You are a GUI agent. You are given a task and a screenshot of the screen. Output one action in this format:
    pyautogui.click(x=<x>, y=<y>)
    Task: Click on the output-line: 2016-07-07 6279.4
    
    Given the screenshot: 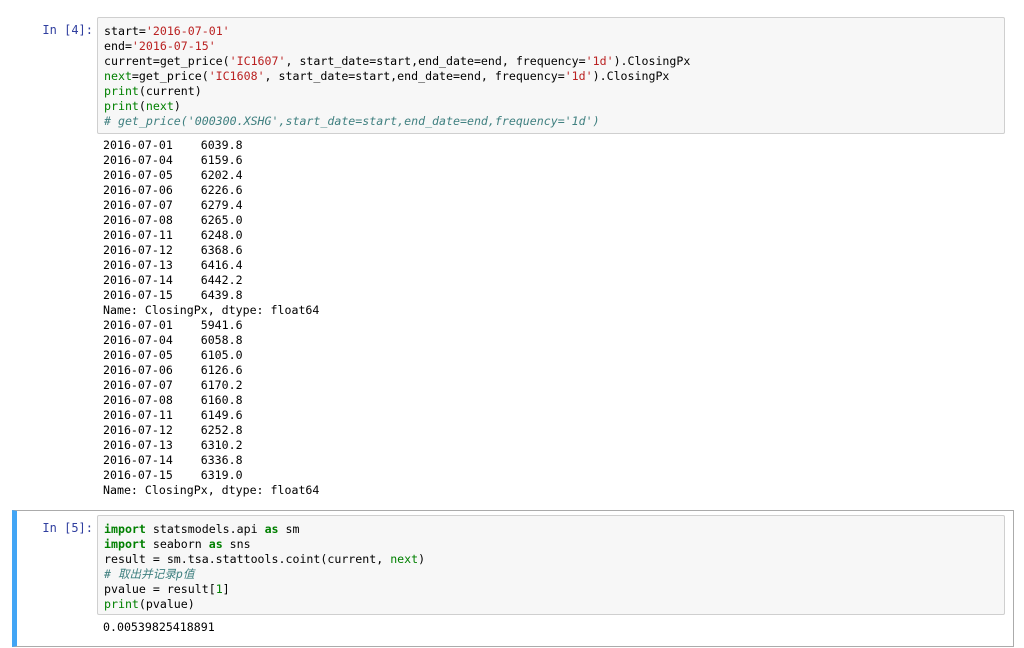 What is the action you would take?
    pyautogui.click(x=173, y=205)
    